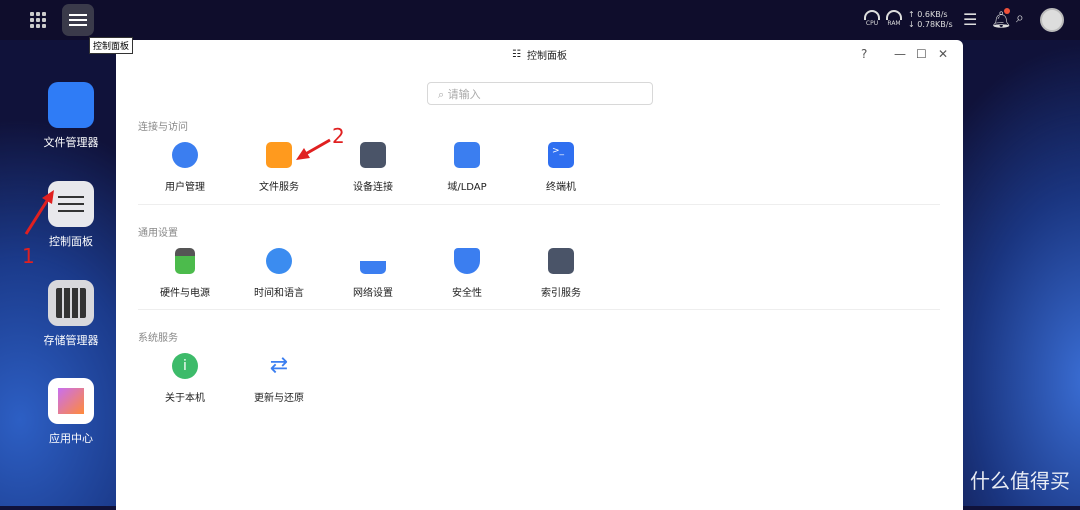  What do you see at coordinates (71, 142) in the screenshot?
I see `dock-label: 文件管理器` at bounding box center [71, 142].